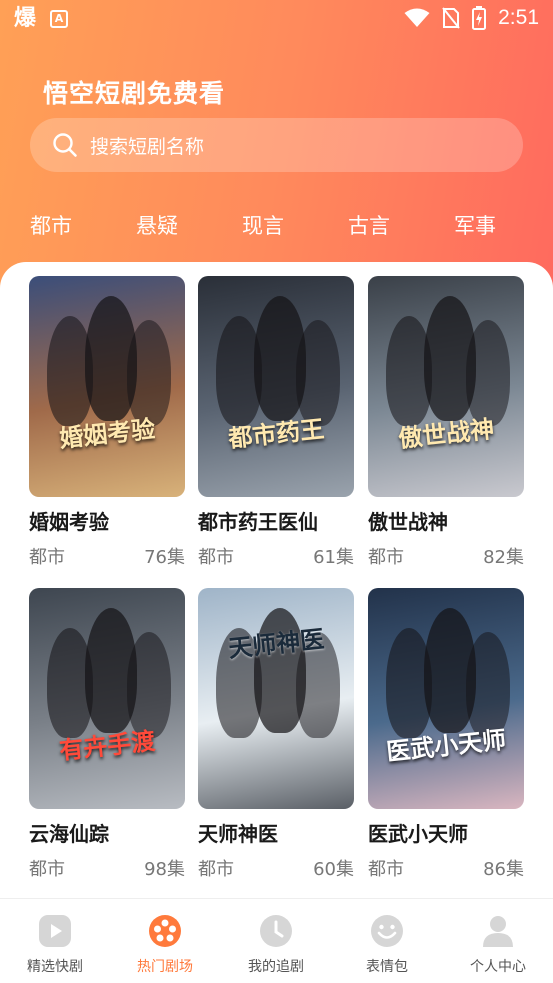  What do you see at coordinates (498, 967) in the screenshot?
I see `tab-label: 个人中心` at bounding box center [498, 967].